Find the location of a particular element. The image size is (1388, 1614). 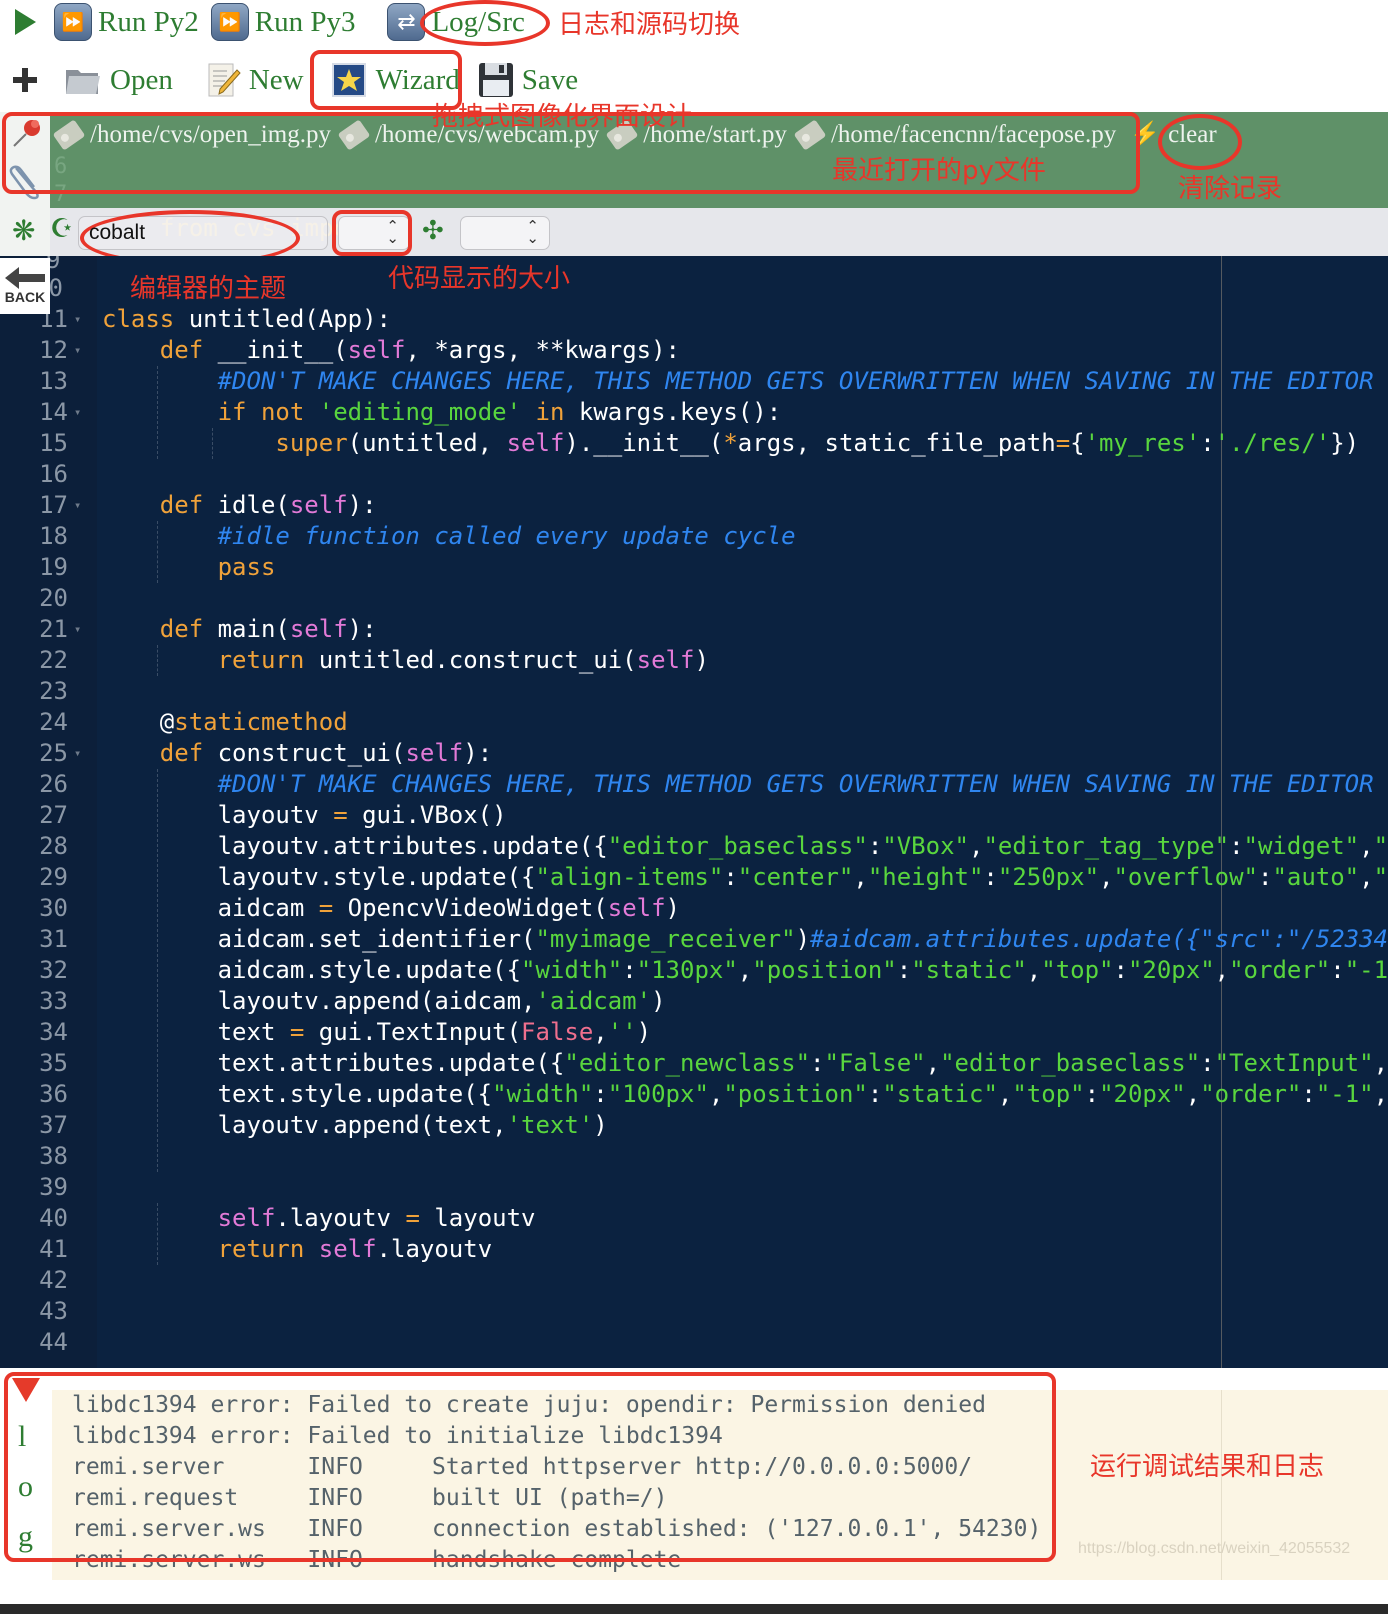

code-line: 27 layoutv = gui.VBox() is located at coordinates (694, 815).